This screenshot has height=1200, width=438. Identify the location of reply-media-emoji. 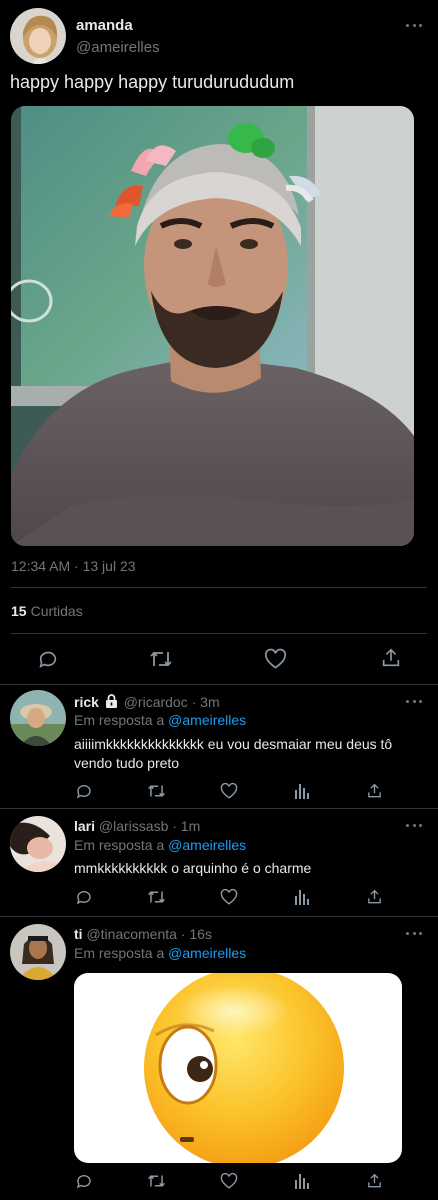
(238, 1068).